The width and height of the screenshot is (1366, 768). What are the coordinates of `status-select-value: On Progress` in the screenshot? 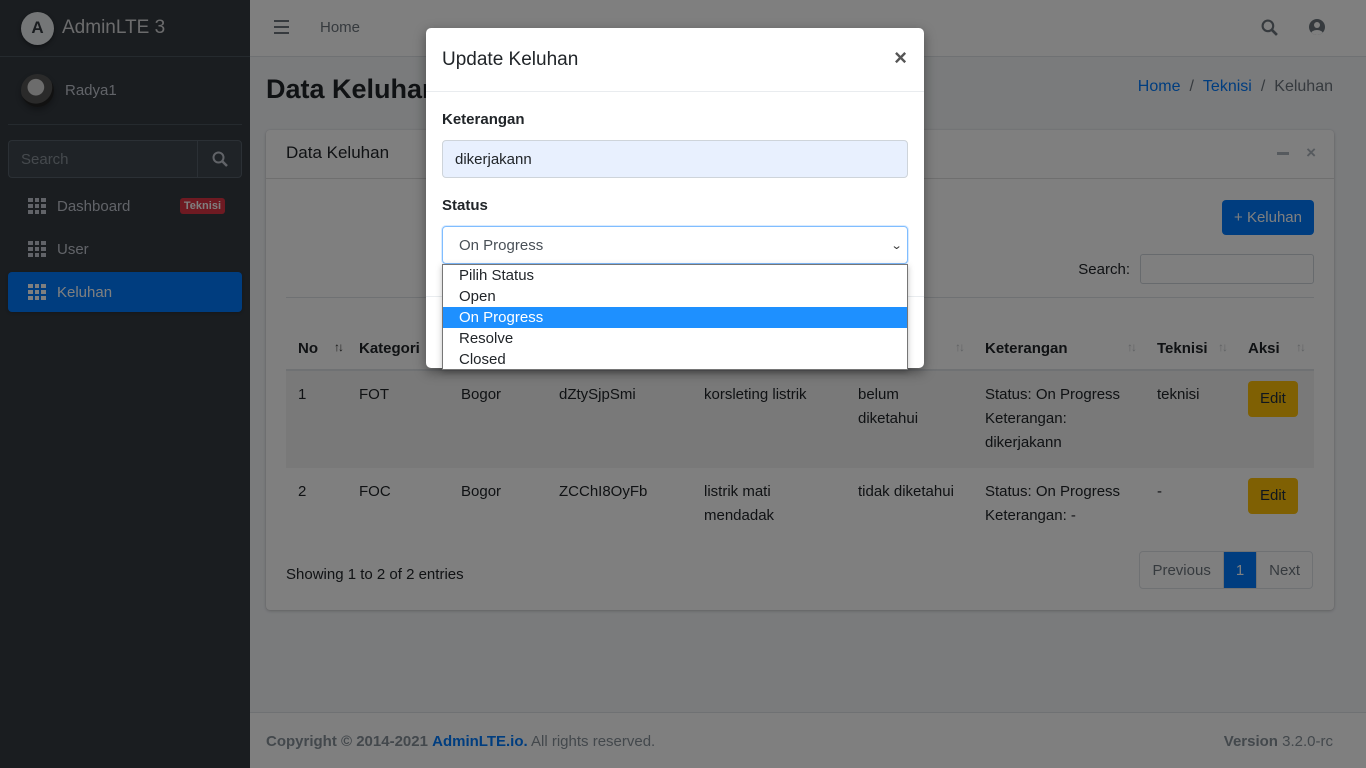 It's located at (501, 245).